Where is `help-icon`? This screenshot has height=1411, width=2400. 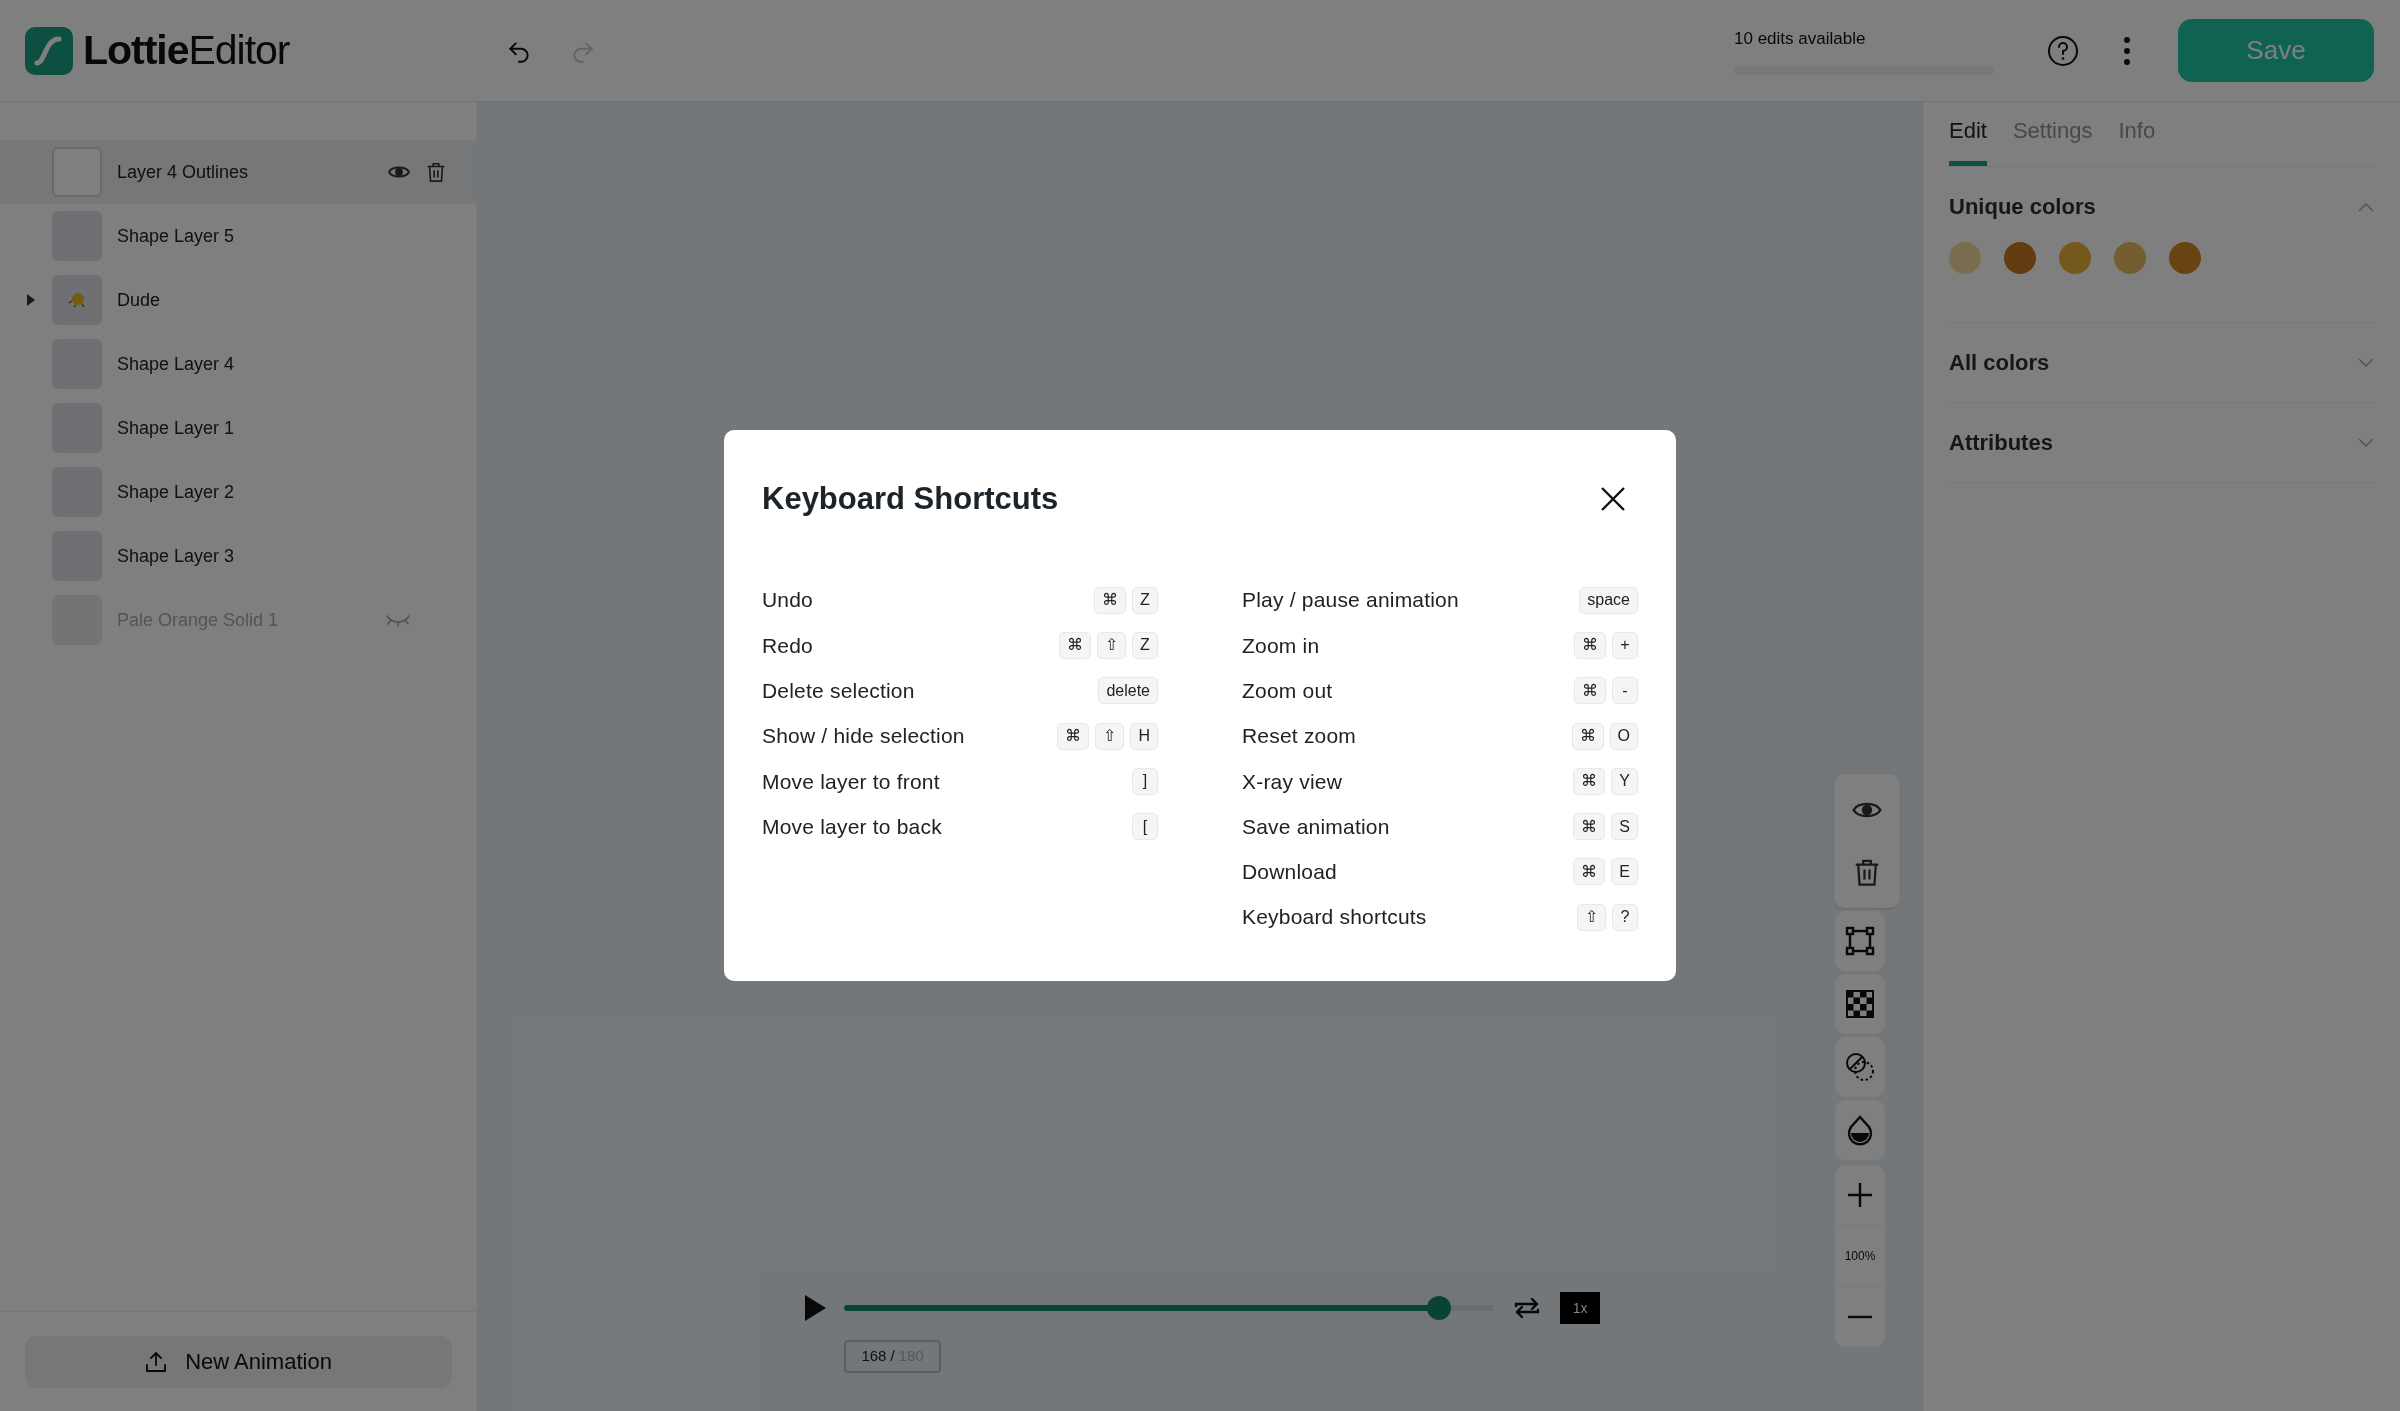 help-icon is located at coordinates (2063, 50).